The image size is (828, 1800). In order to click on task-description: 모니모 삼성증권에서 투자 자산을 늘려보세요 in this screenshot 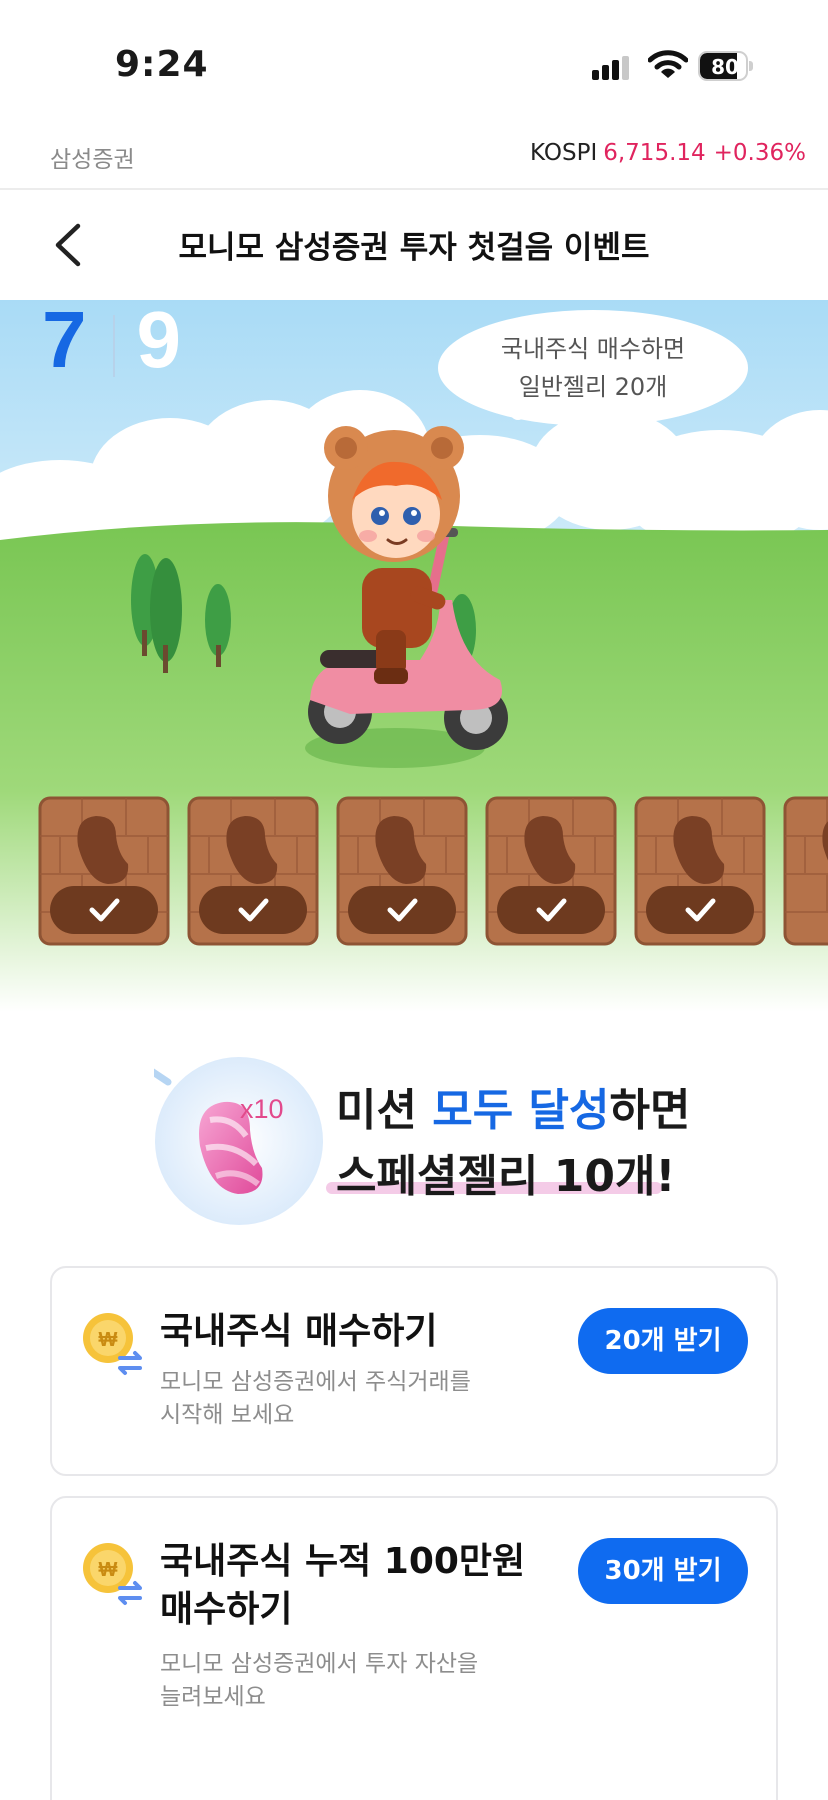, I will do `click(319, 1680)`.